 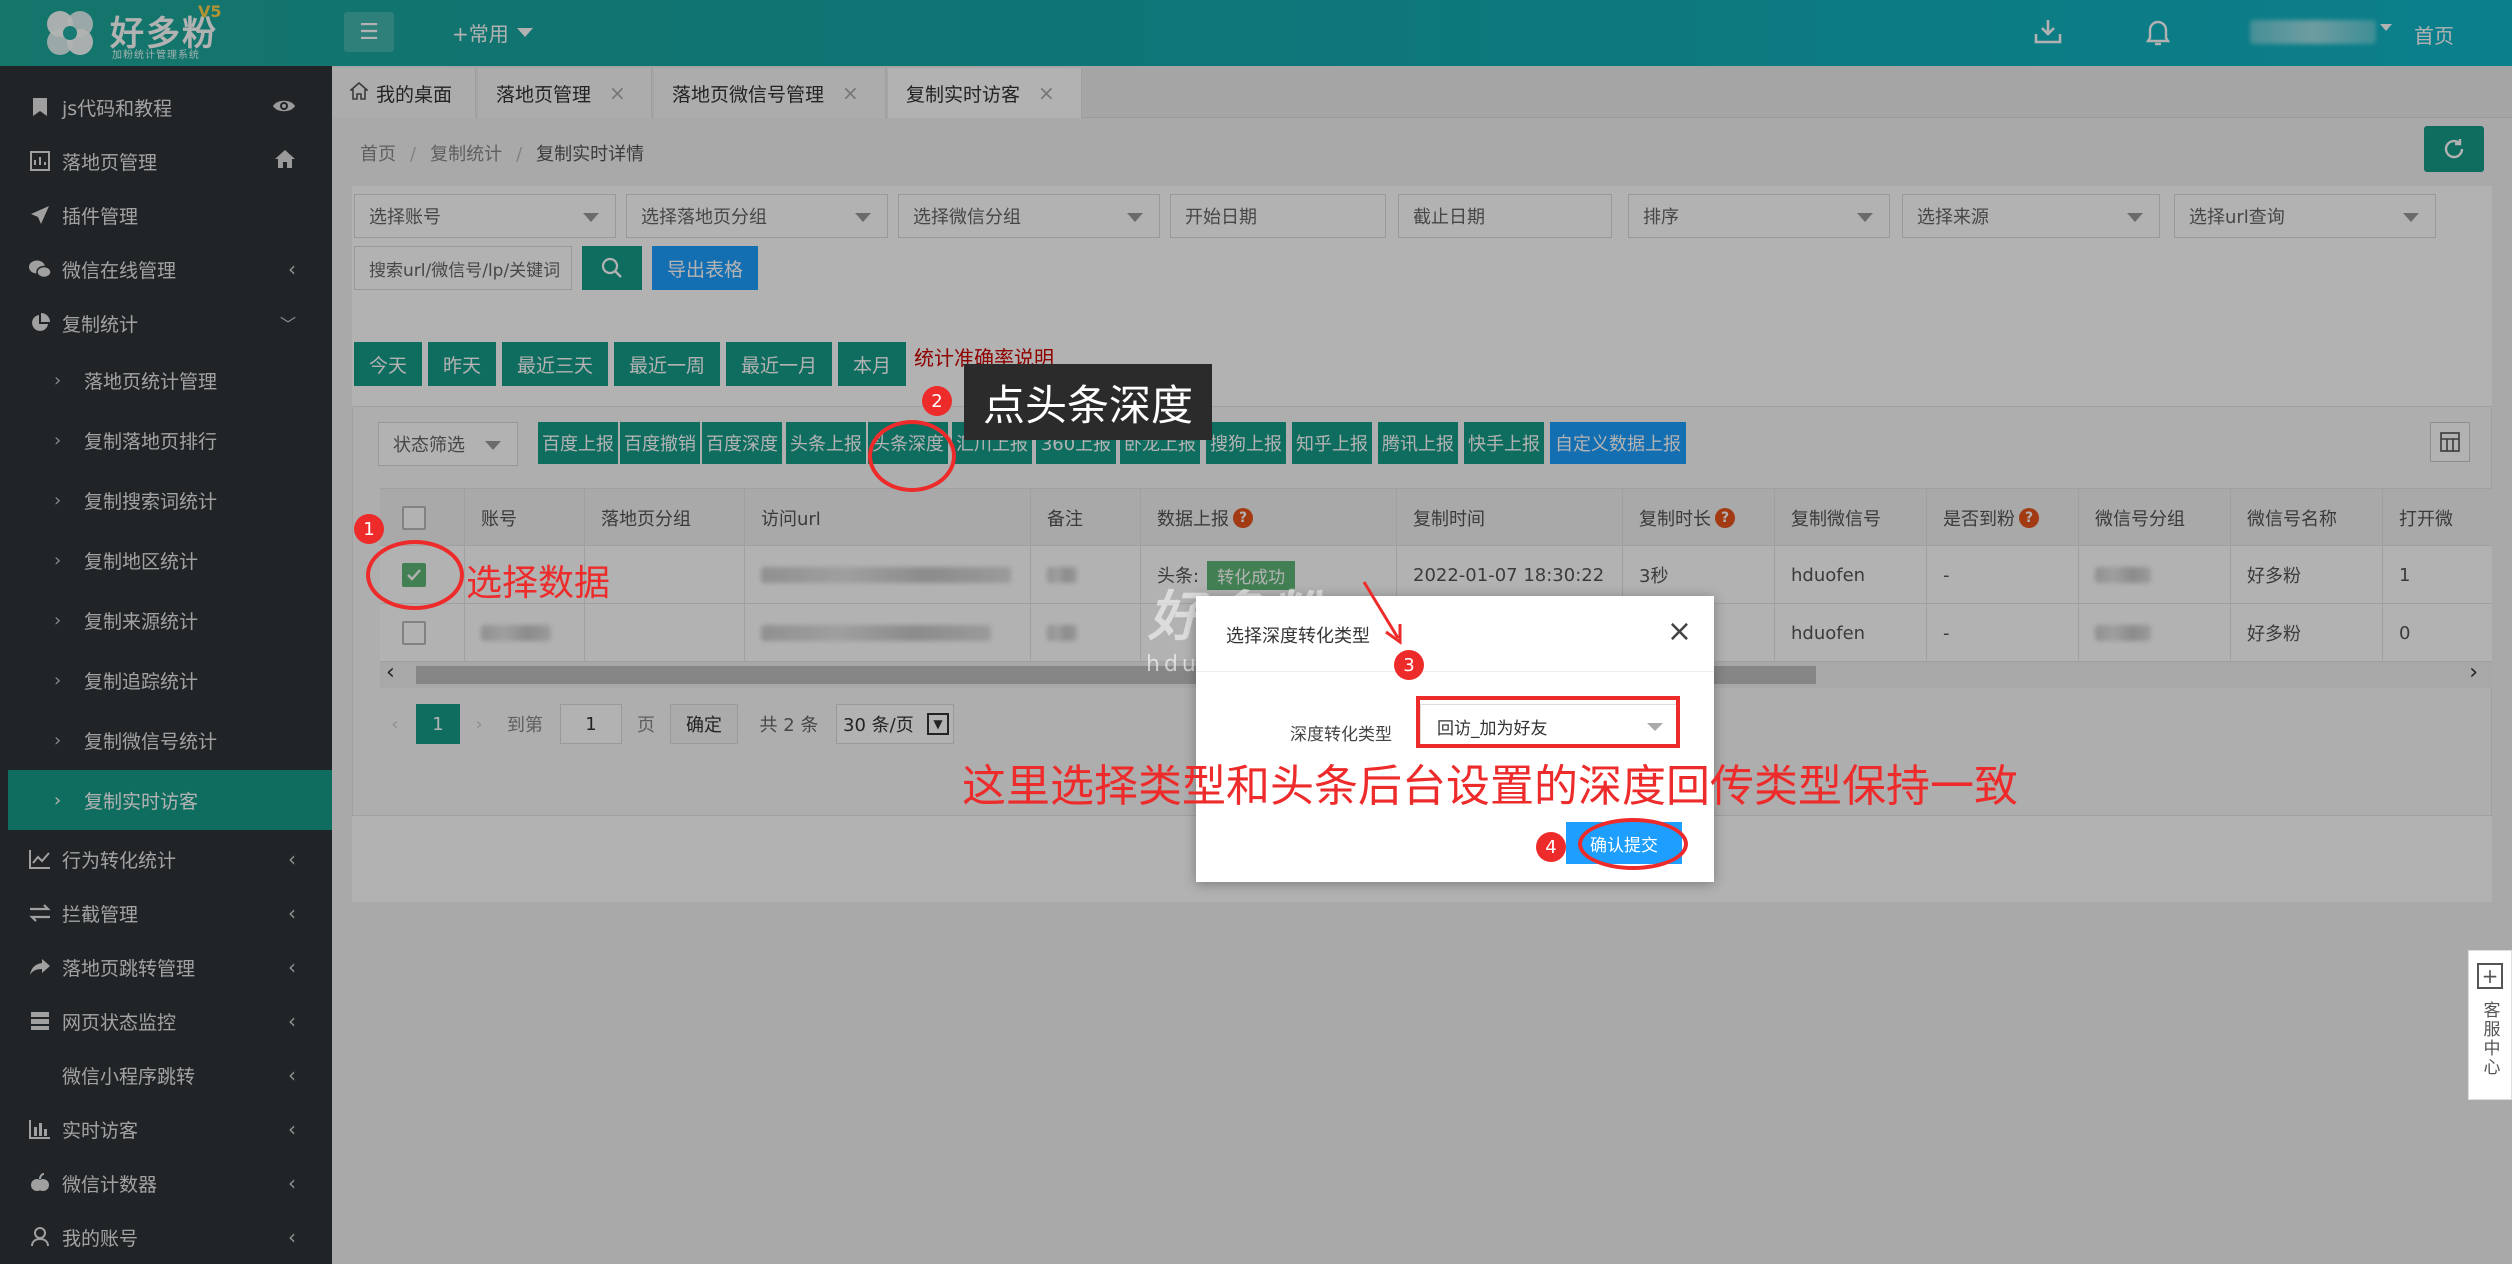 What do you see at coordinates (1409, 665) in the screenshot?
I see `step-badge-3: 3` at bounding box center [1409, 665].